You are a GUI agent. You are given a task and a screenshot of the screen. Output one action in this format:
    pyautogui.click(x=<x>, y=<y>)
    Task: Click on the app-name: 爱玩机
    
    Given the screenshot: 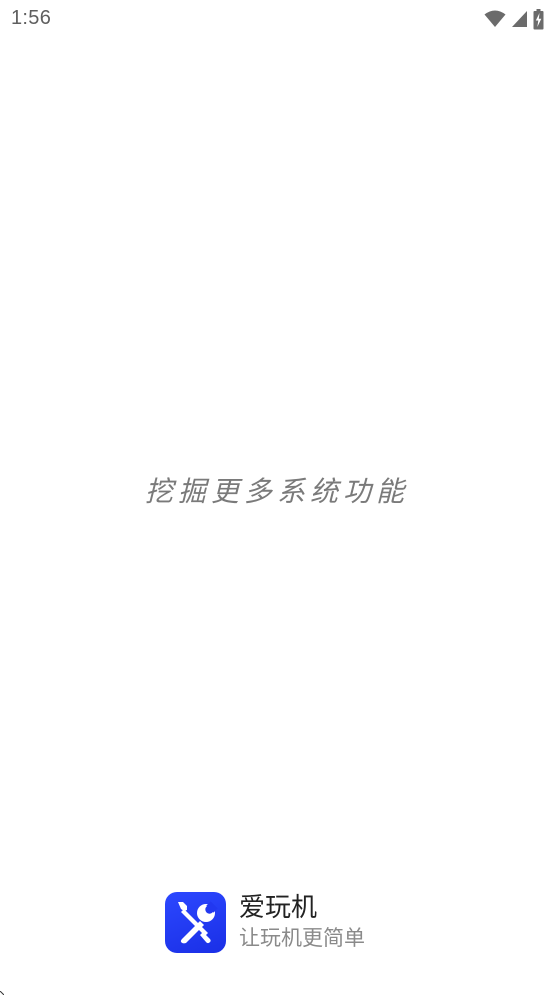 What is the action you would take?
    pyautogui.click(x=278, y=908)
    